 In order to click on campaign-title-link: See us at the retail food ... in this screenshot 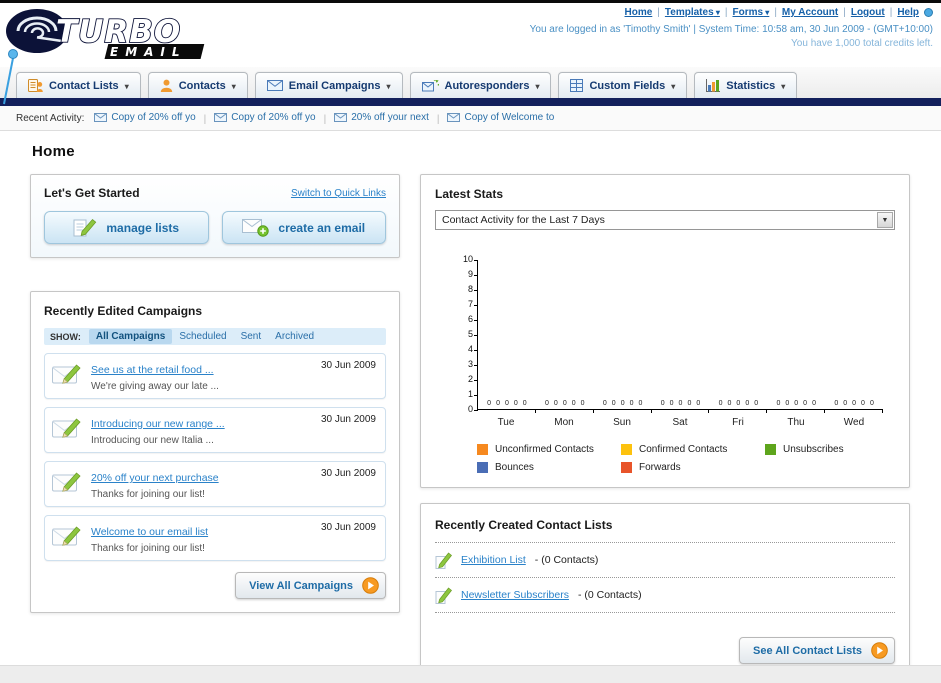, I will do `click(152, 370)`.